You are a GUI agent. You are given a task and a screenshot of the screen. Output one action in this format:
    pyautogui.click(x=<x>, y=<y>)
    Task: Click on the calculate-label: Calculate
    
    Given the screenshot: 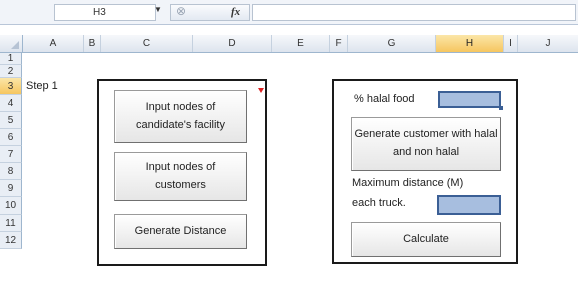 What is the action you would take?
    pyautogui.click(x=426, y=238)
    